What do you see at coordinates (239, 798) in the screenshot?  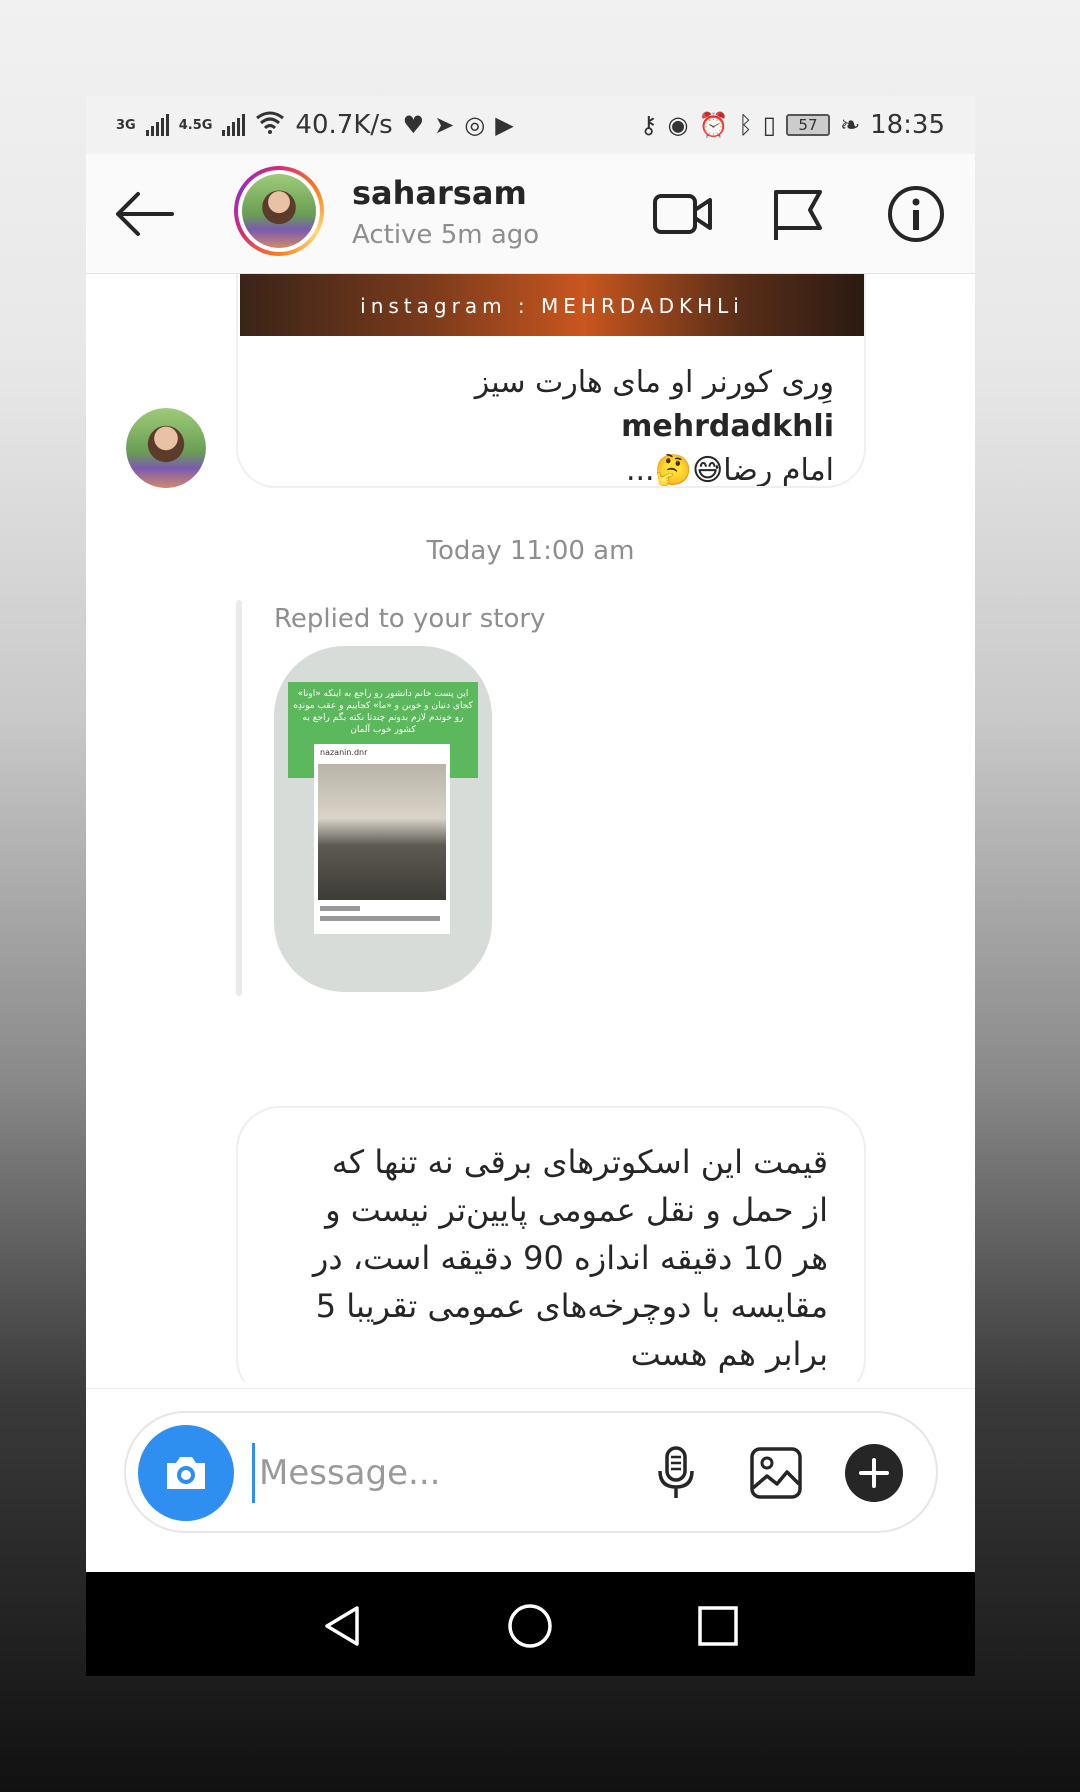 I see `reply-indicator-bar` at bounding box center [239, 798].